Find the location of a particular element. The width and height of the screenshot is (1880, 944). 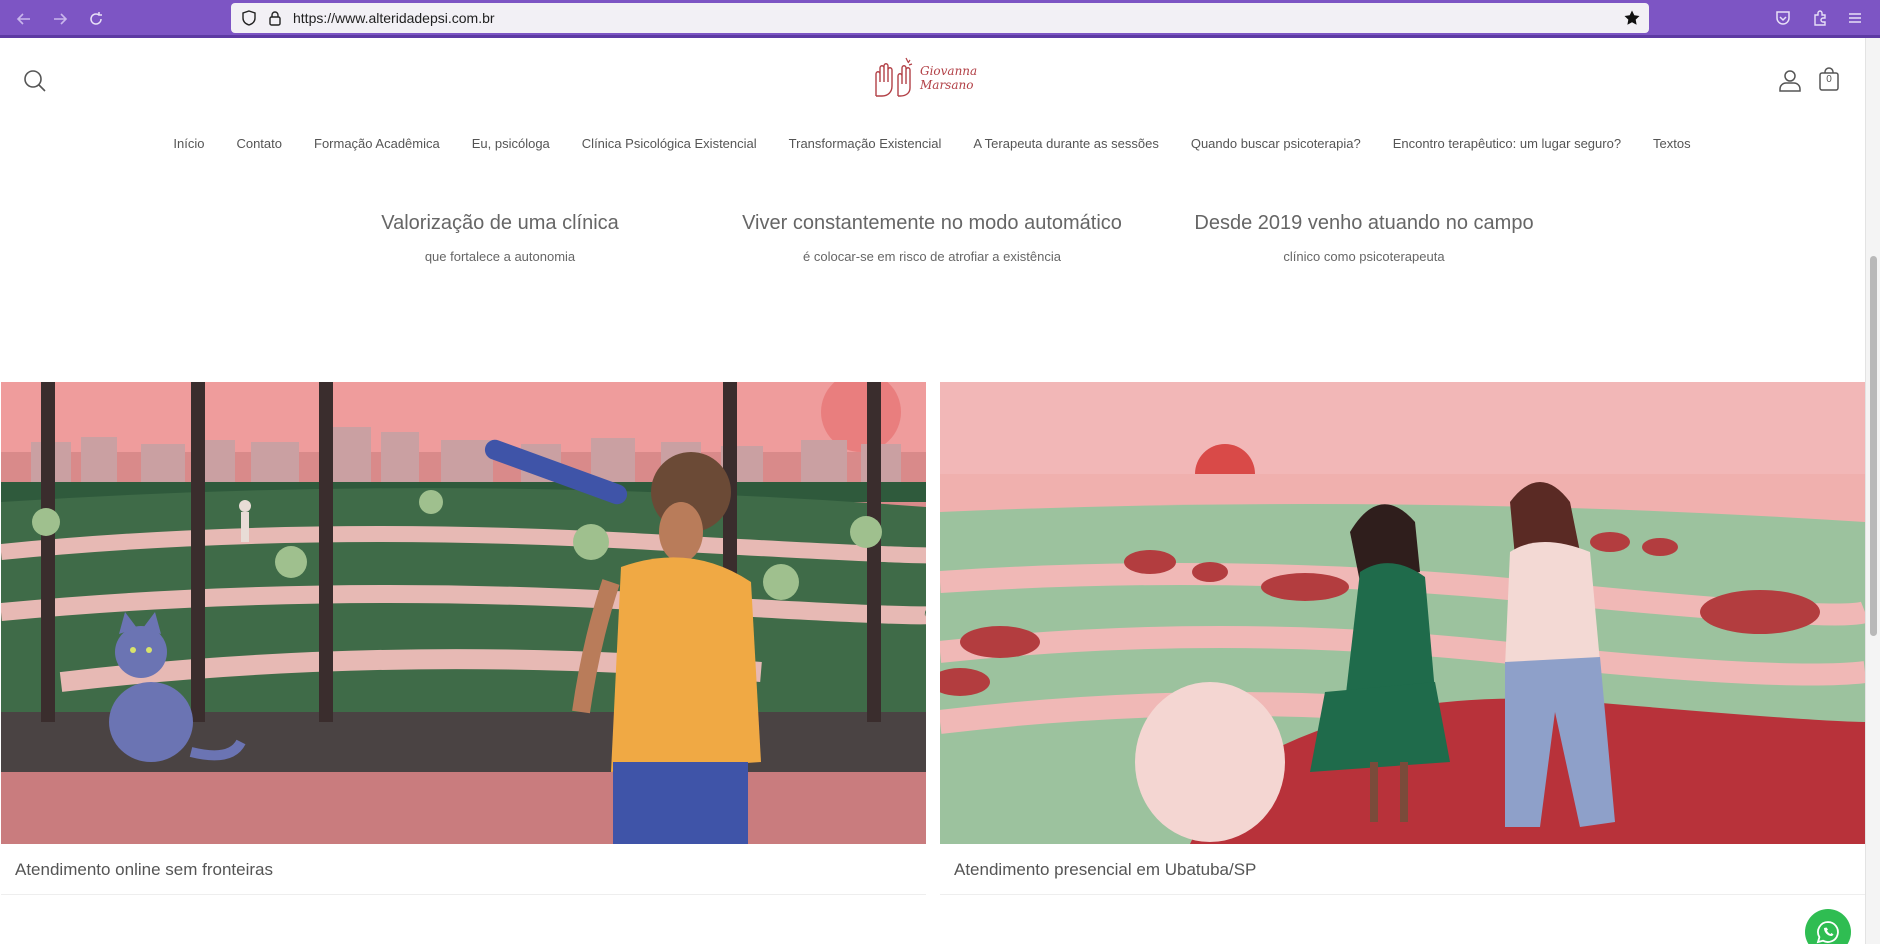

address-bar: https://www.alteridadepsi.com.br is located at coordinates (940, 18).